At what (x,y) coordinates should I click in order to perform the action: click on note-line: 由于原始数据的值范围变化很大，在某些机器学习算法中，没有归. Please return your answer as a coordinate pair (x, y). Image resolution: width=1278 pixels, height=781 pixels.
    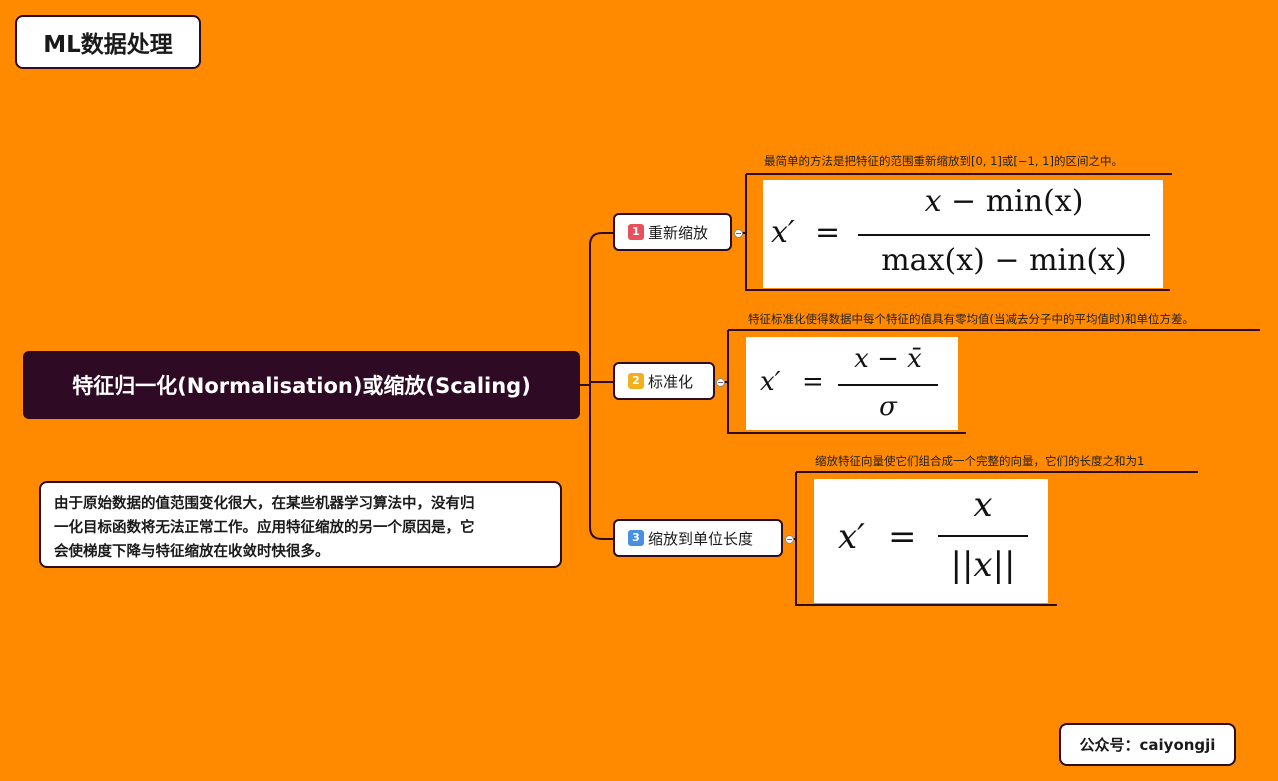
    Looking at the image, I should click on (264, 504).